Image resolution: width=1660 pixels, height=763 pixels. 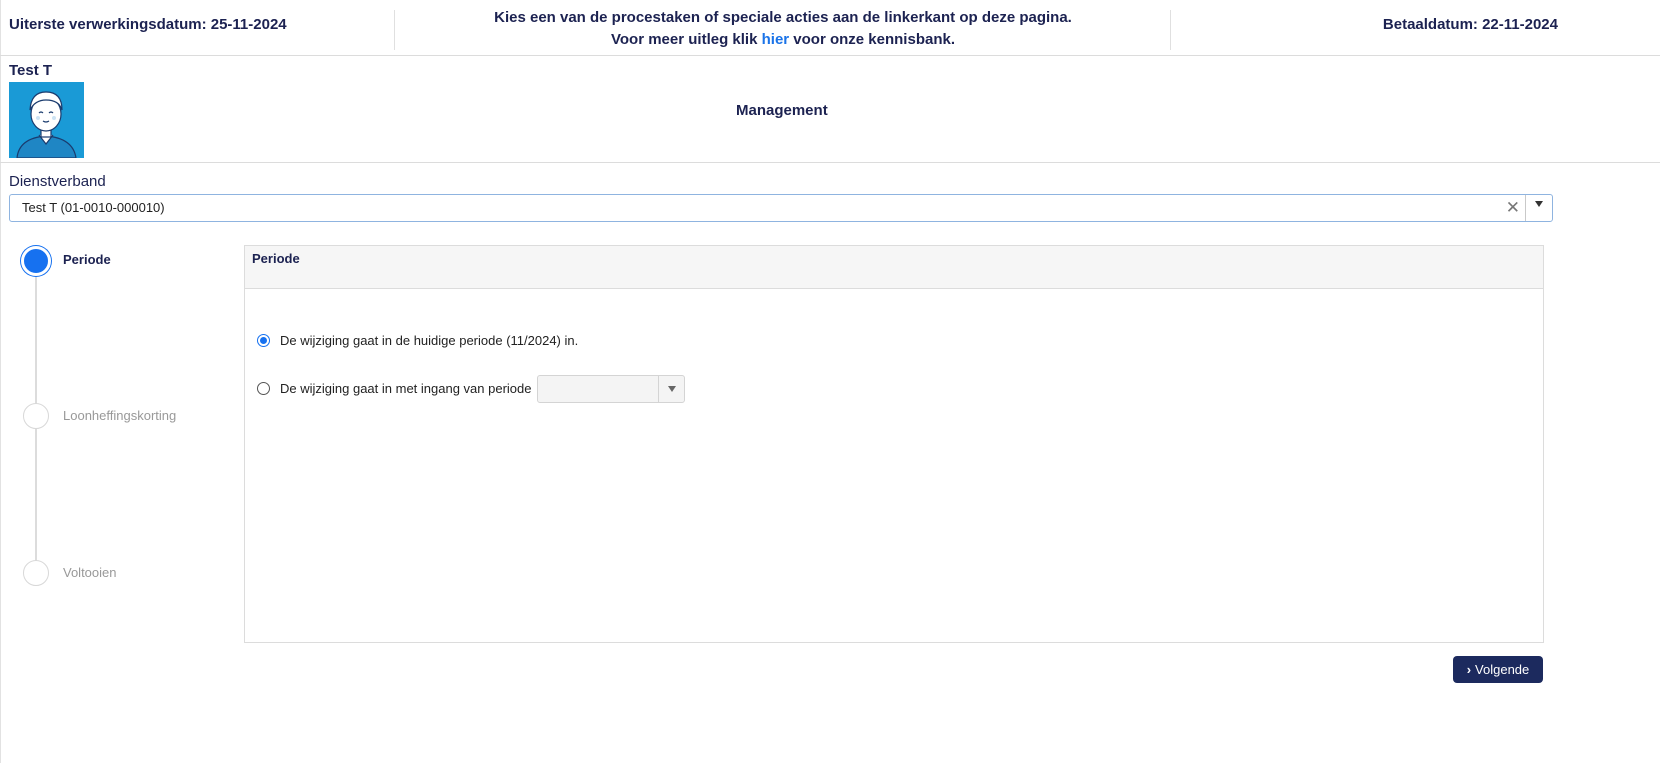 I want to click on chevron-right-icon: ›, so click(x=1469, y=669).